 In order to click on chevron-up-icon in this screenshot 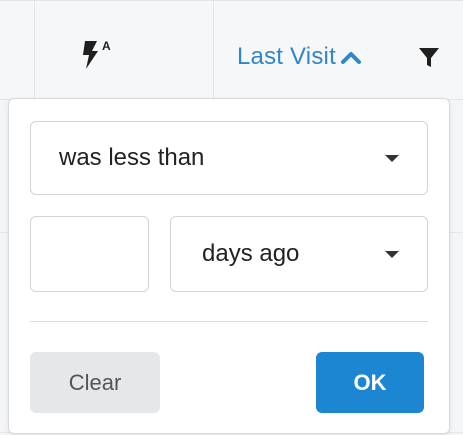, I will do `click(350, 58)`.